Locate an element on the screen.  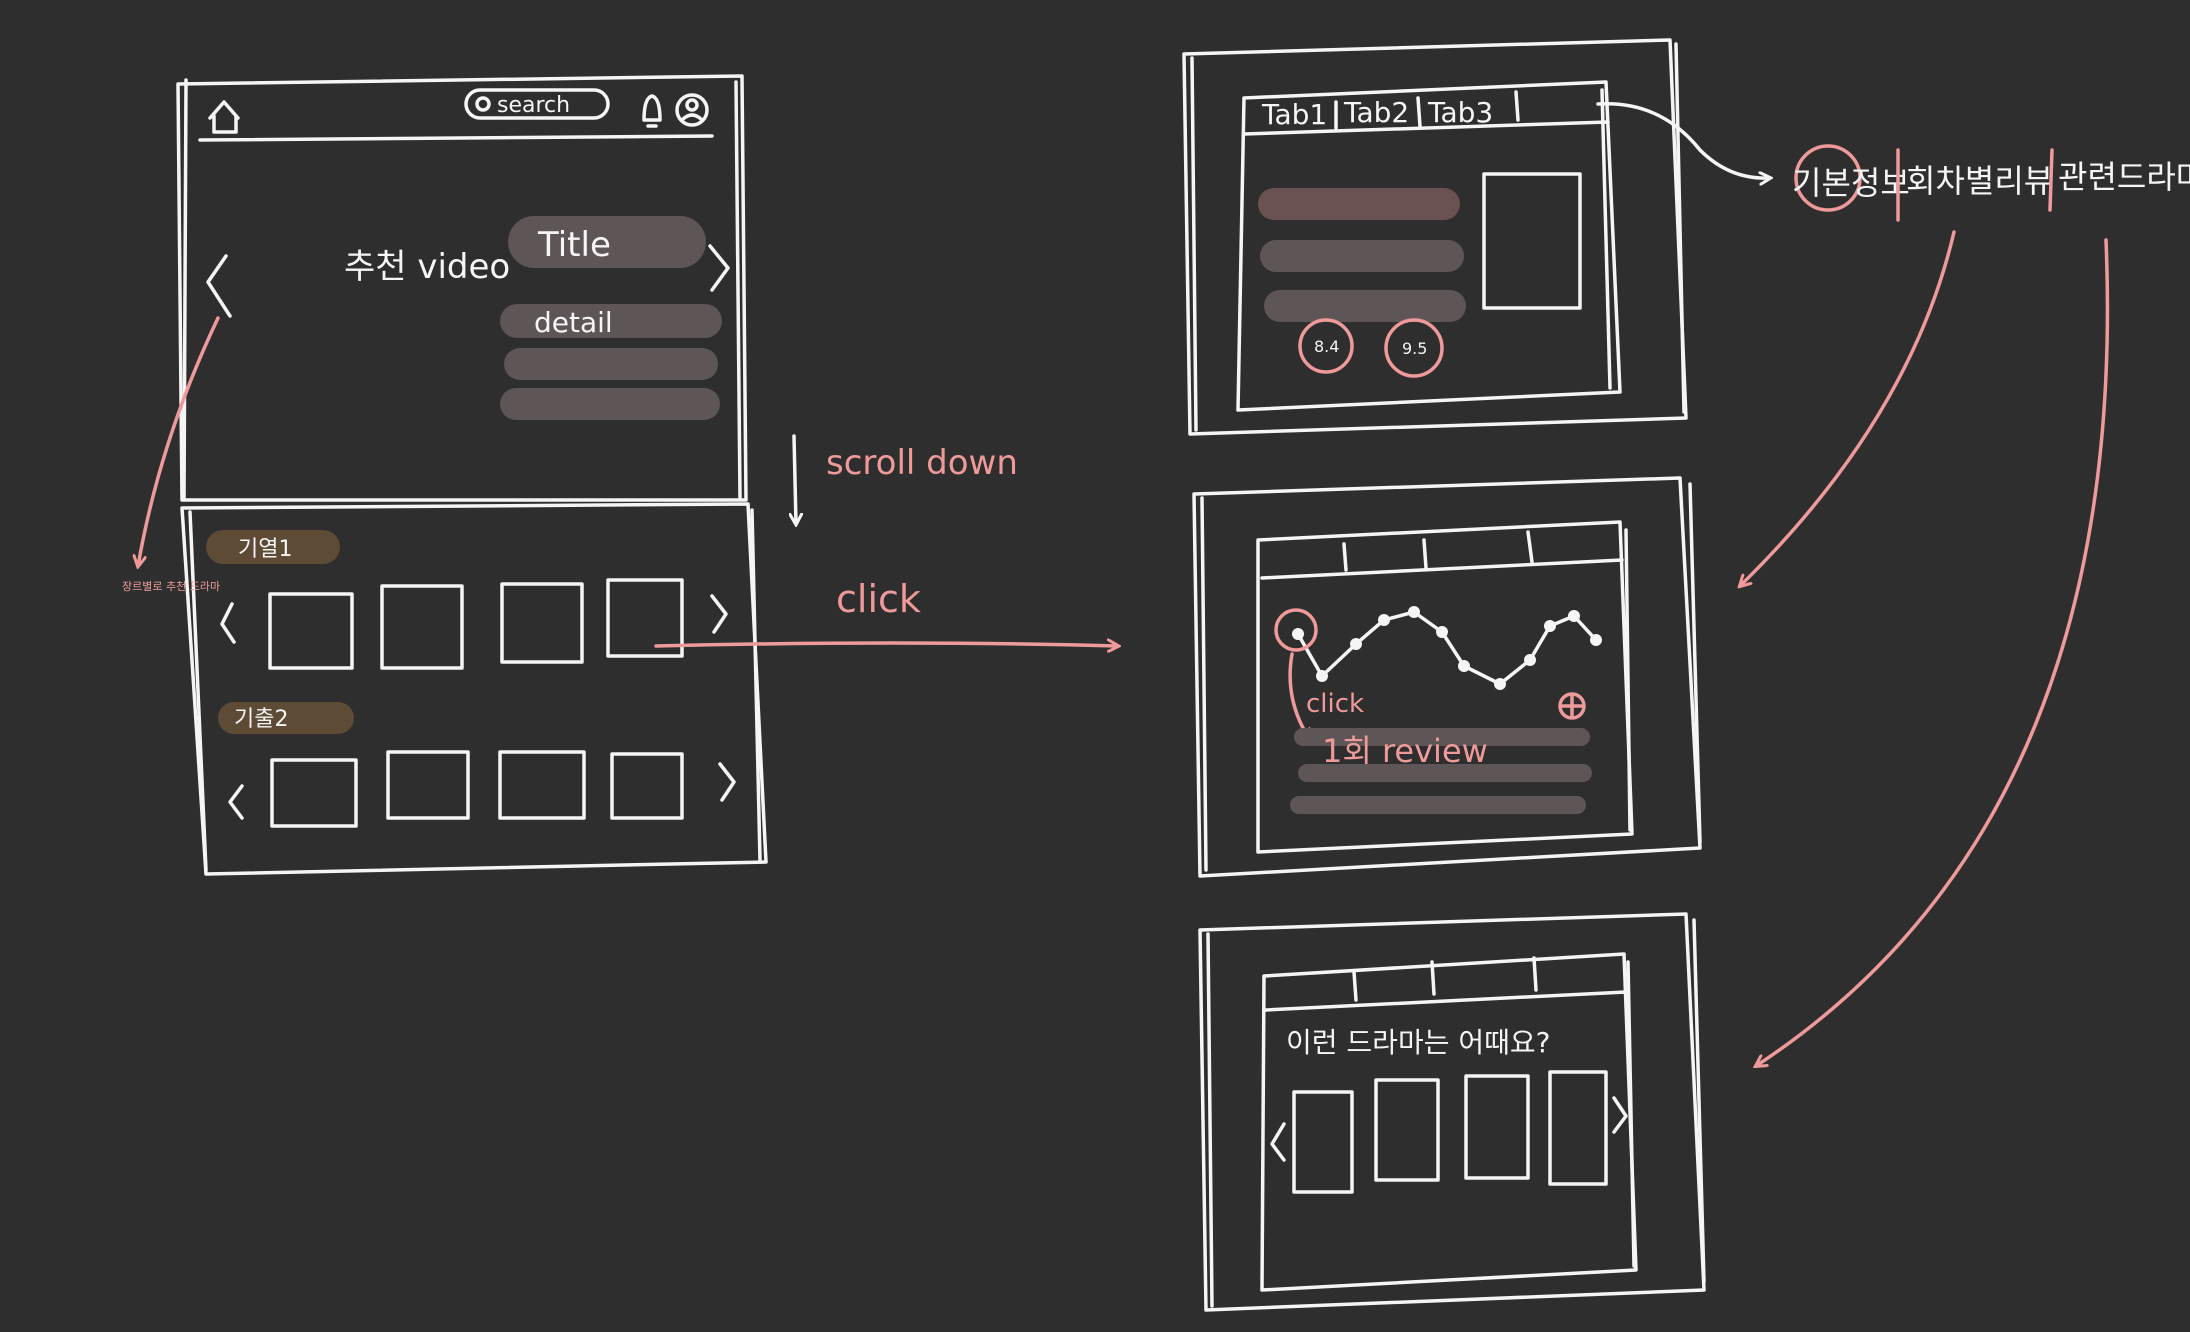
tab-legend-item: 관련드라마 is located at coordinates (2124, 177).